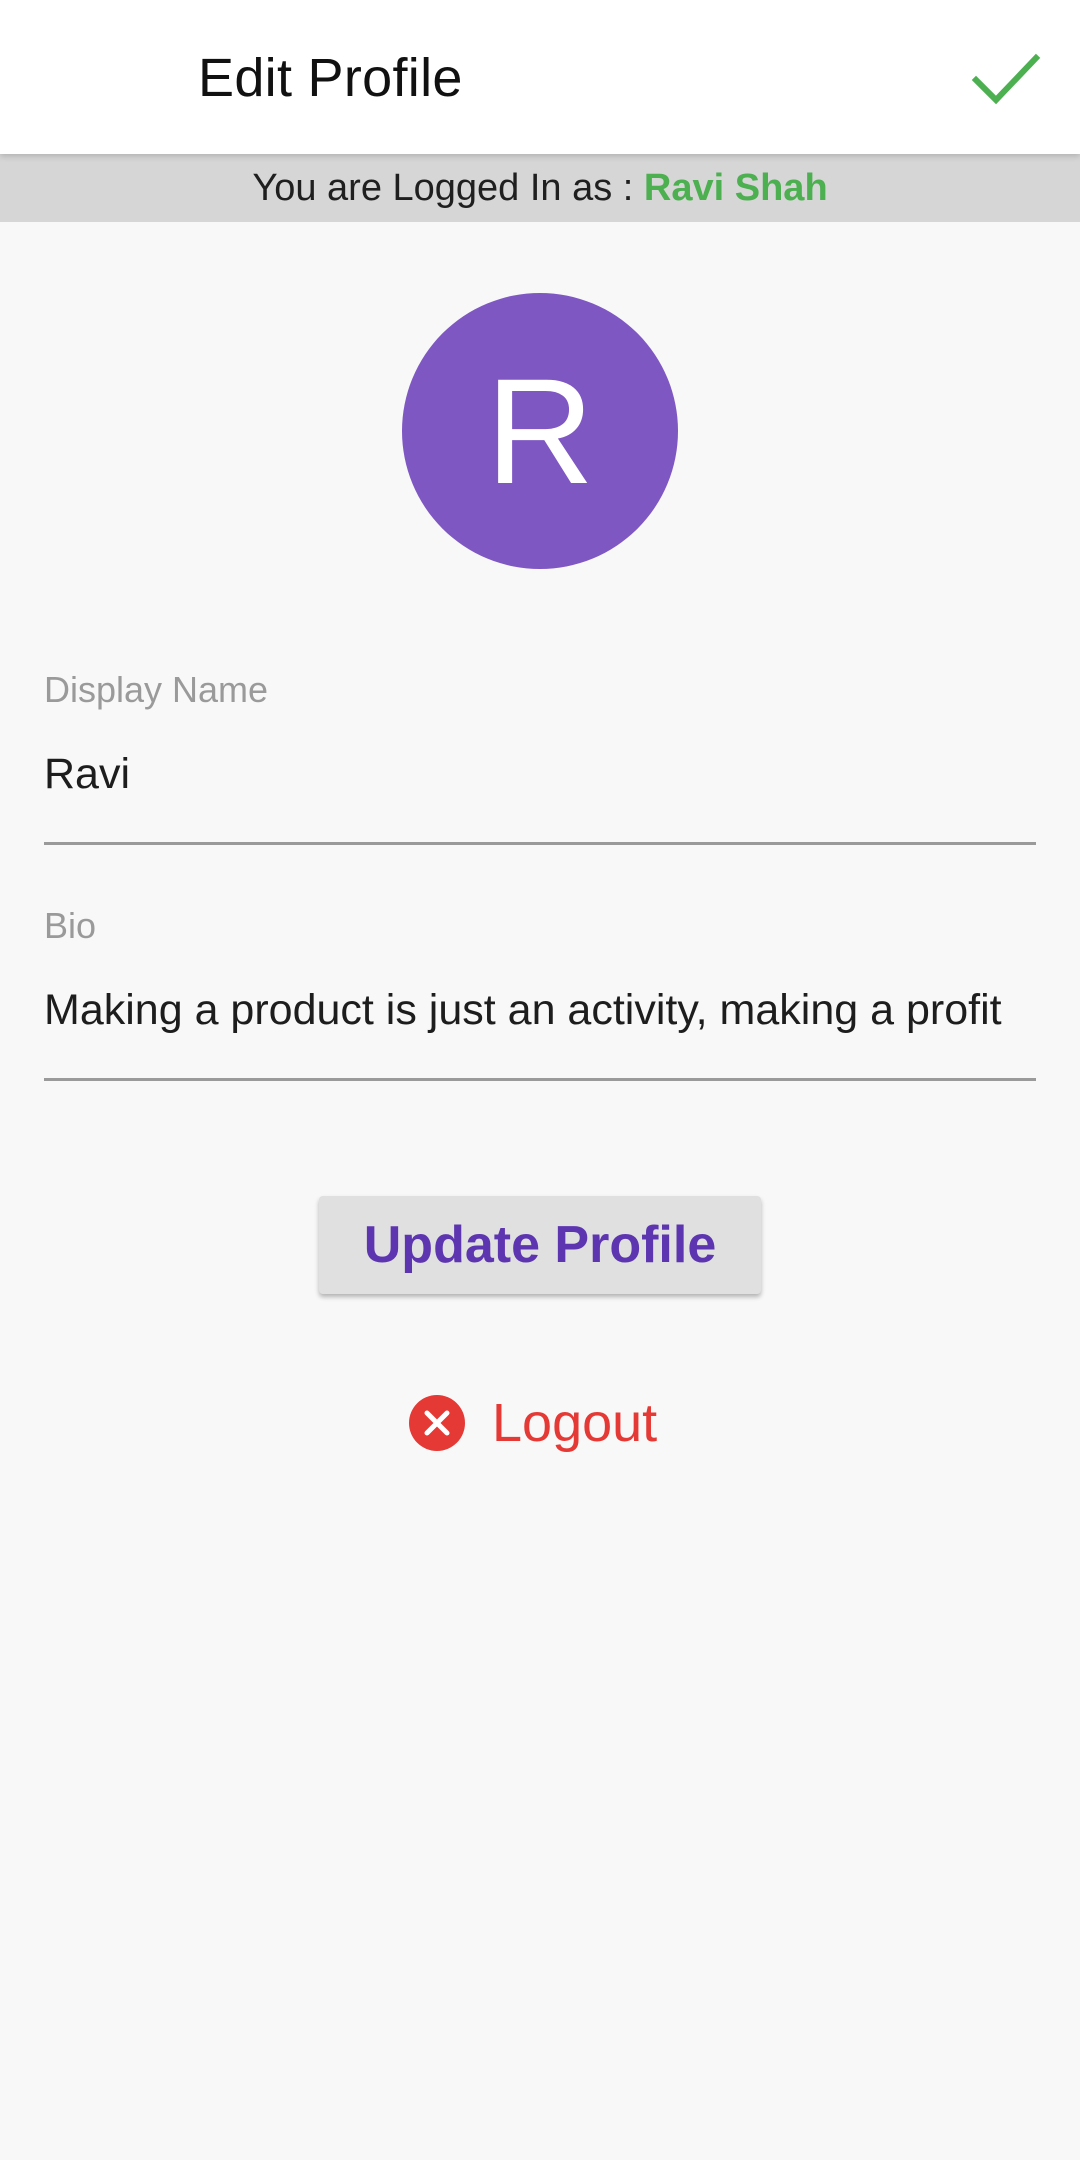 This screenshot has height=2160, width=1080. Describe the element at coordinates (448, 188) in the screenshot. I see `login-status-prefix: You are Logged In as :` at that location.